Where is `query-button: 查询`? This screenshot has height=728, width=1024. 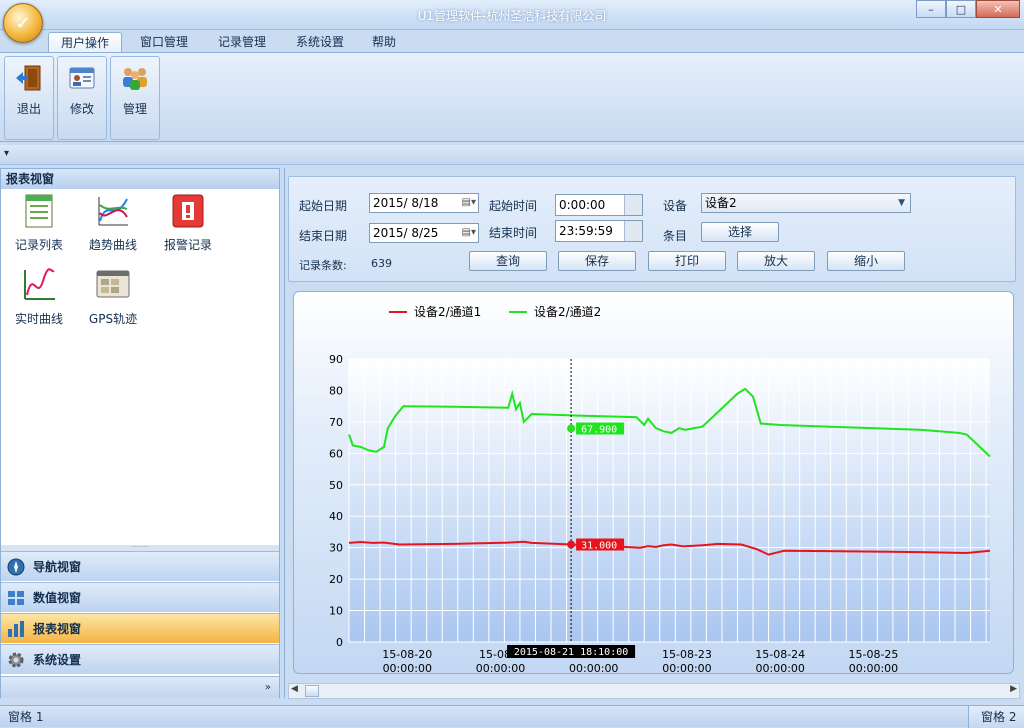
query-button: 查询 is located at coordinates (508, 261).